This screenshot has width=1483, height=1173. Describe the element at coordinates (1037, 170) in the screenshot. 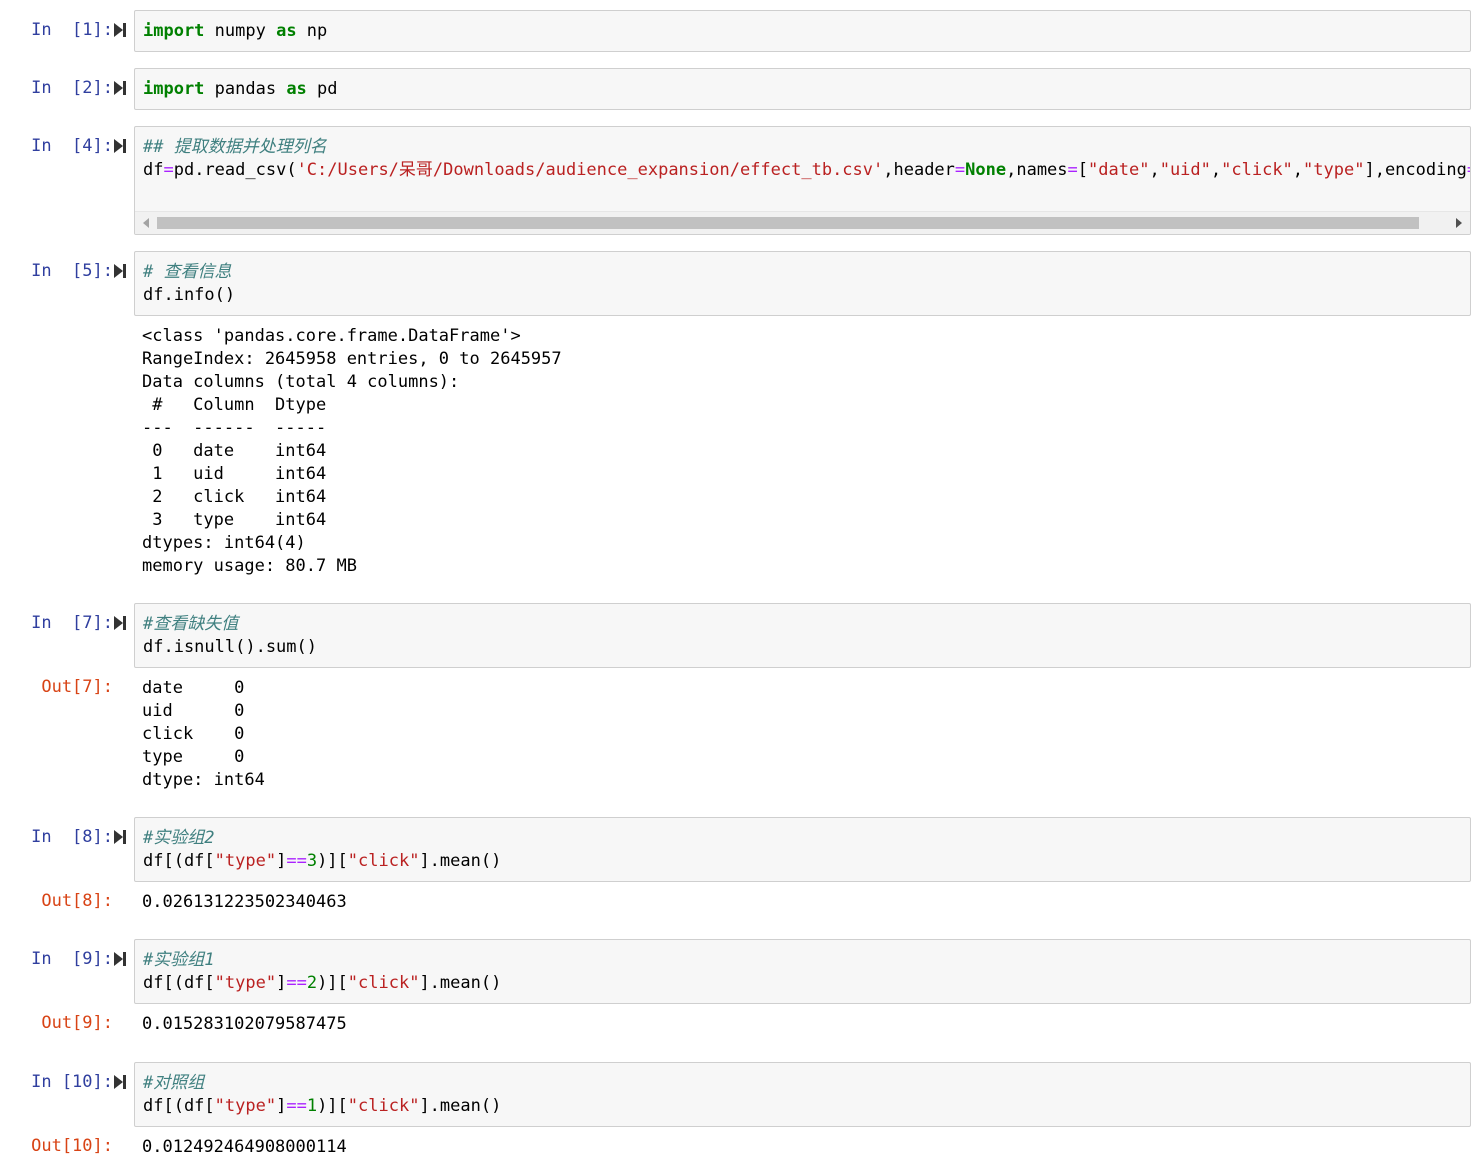

I see `code-token: ,names` at that location.